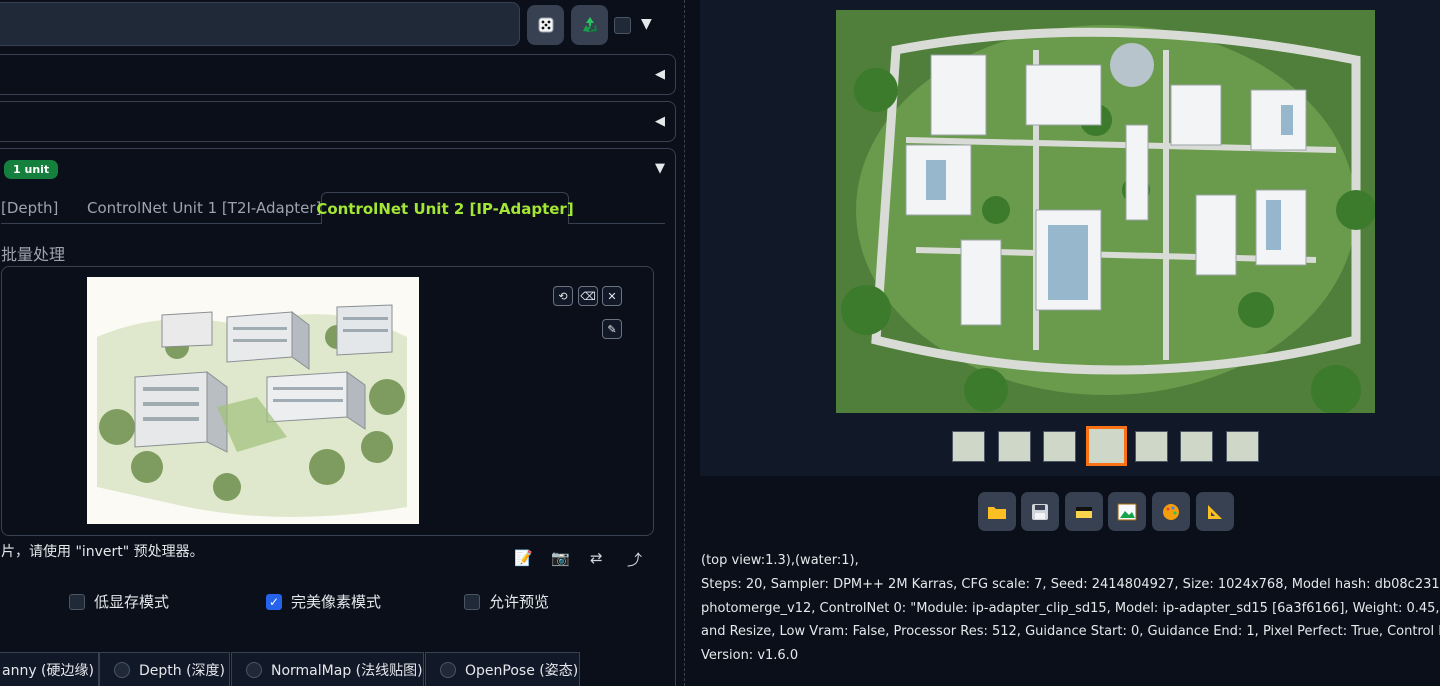 Image resolution: width=1440 pixels, height=686 pixels. I want to click on save-button, so click(1040, 511).